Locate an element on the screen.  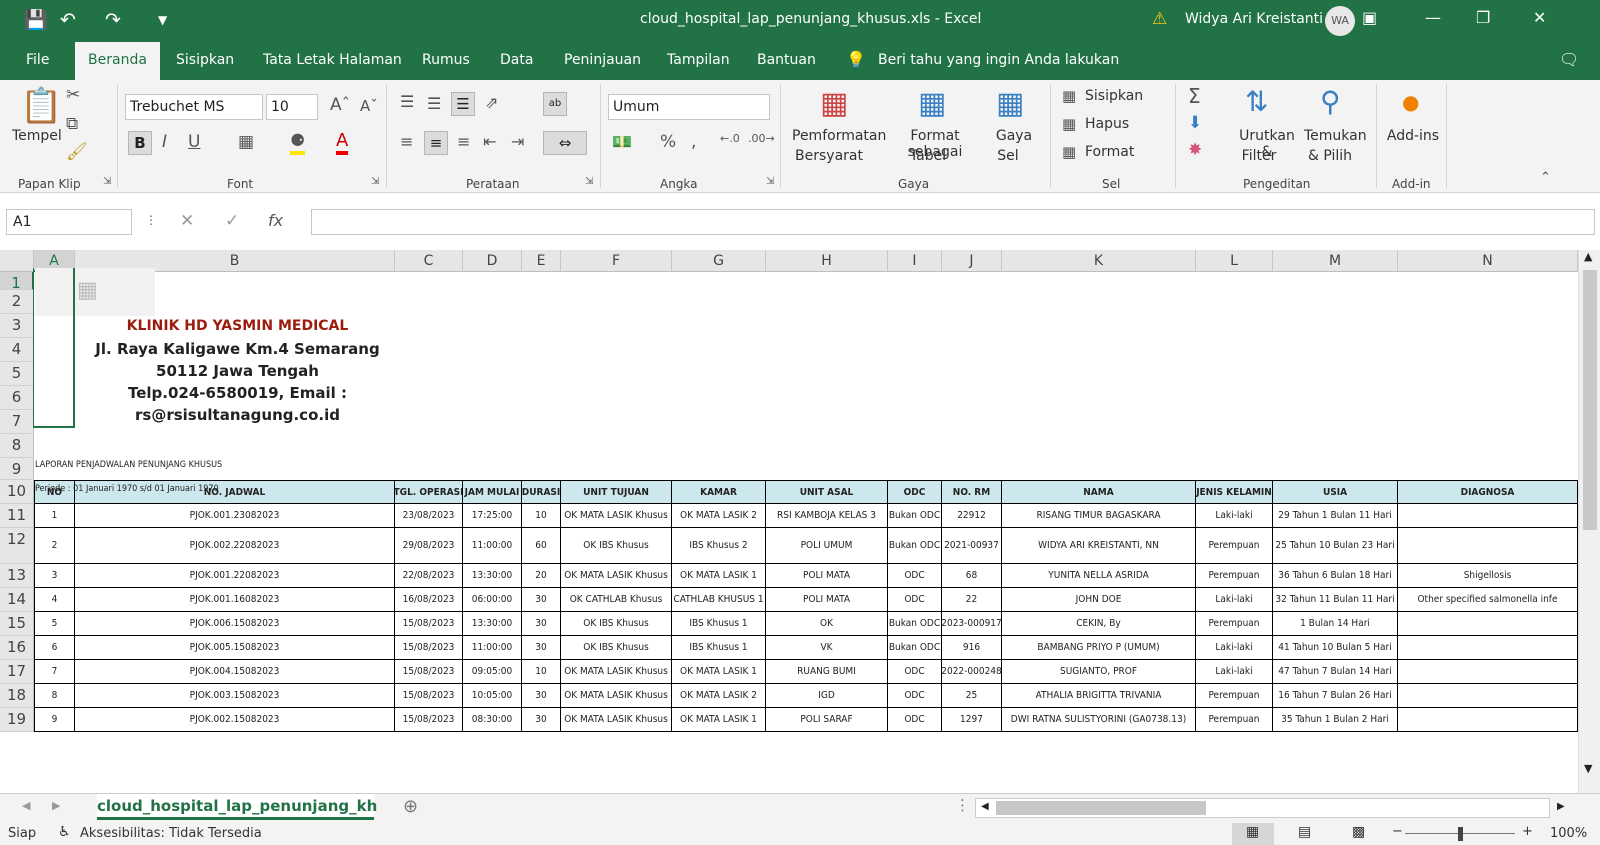
sheet-tab: cloud_hospital_lap_penunjang_kh is located at coordinates (237, 807).